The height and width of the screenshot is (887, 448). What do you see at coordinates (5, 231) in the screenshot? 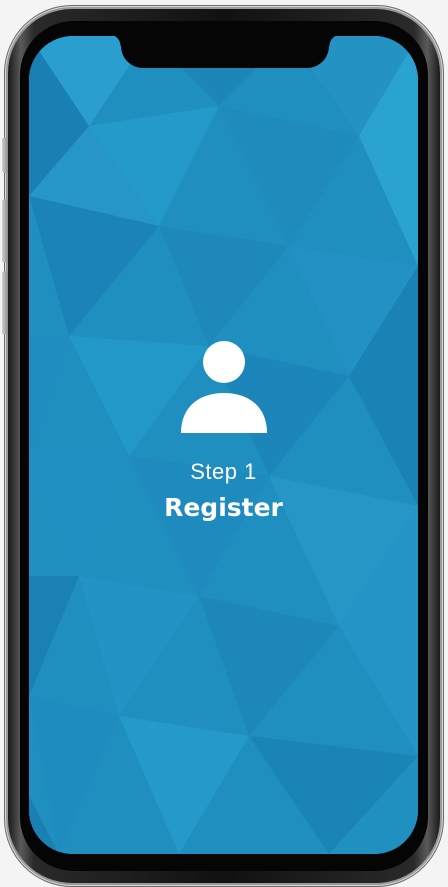
I see `volume-up-button` at bounding box center [5, 231].